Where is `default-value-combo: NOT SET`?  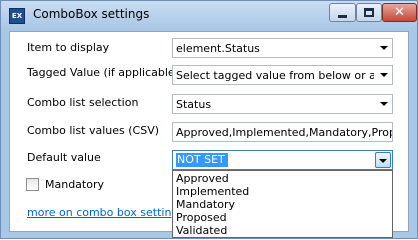 default-value-combo: NOT SET is located at coordinates (282, 160).